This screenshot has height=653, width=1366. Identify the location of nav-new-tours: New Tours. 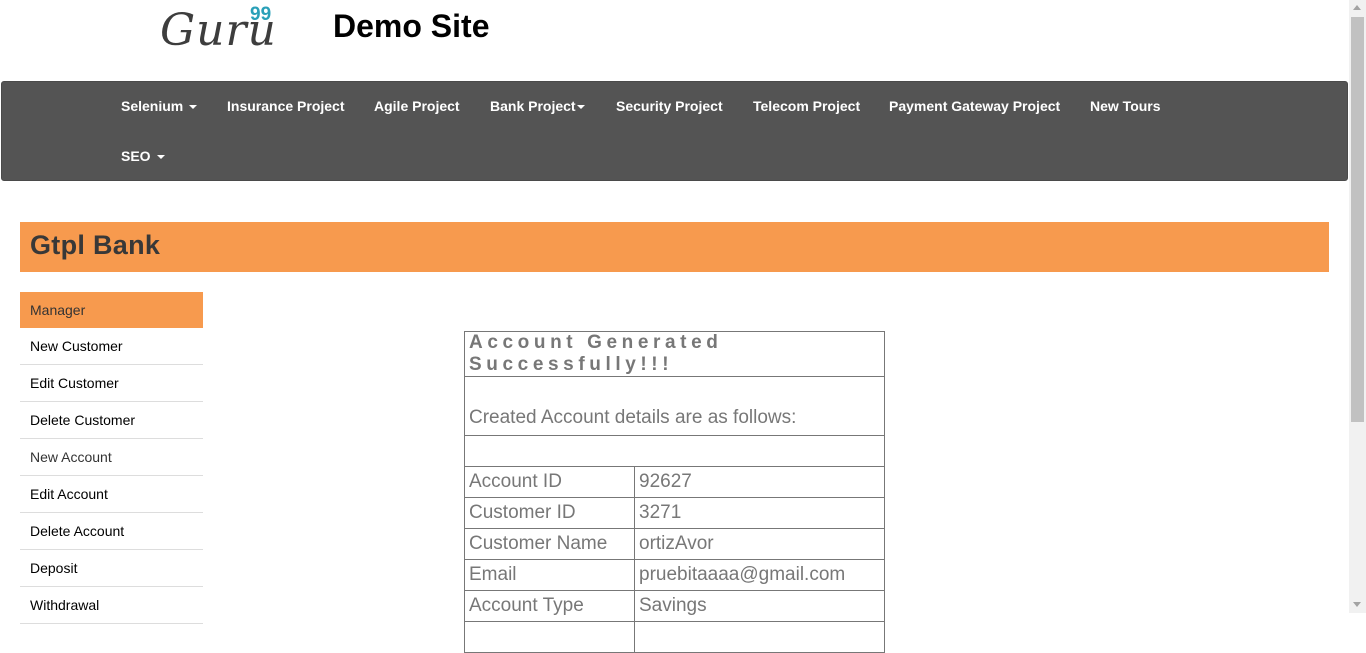
(1125, 106).